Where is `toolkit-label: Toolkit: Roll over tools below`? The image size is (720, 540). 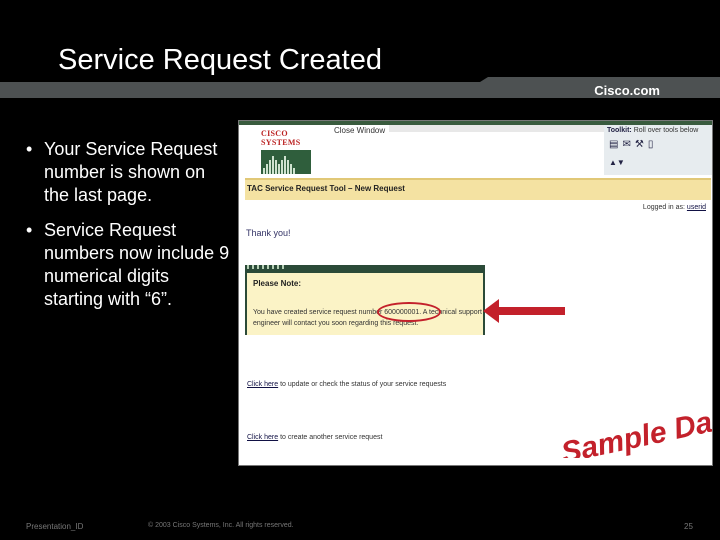
toolkit-label: Toolkit: Roll over tools below is located at coordinates (652, 130).